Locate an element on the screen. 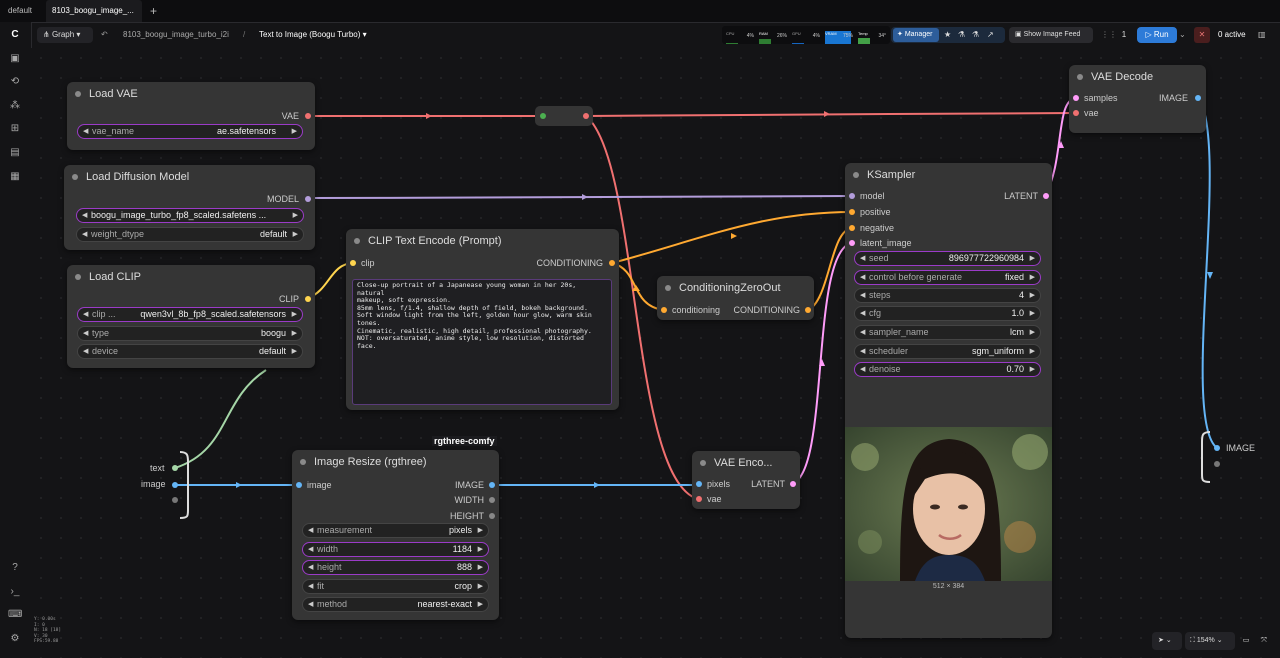 The image size is (1280, 658). widget-steps: ◀ steps 4 ▶ is located at coordinates (947, 295).